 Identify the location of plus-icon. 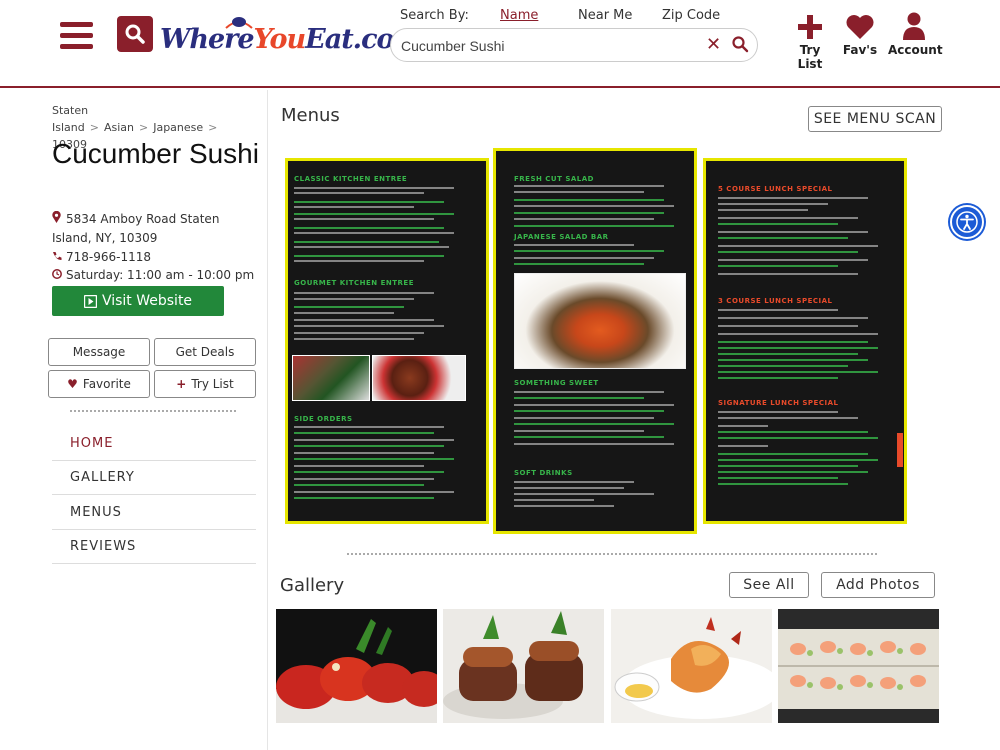
(810, 27).